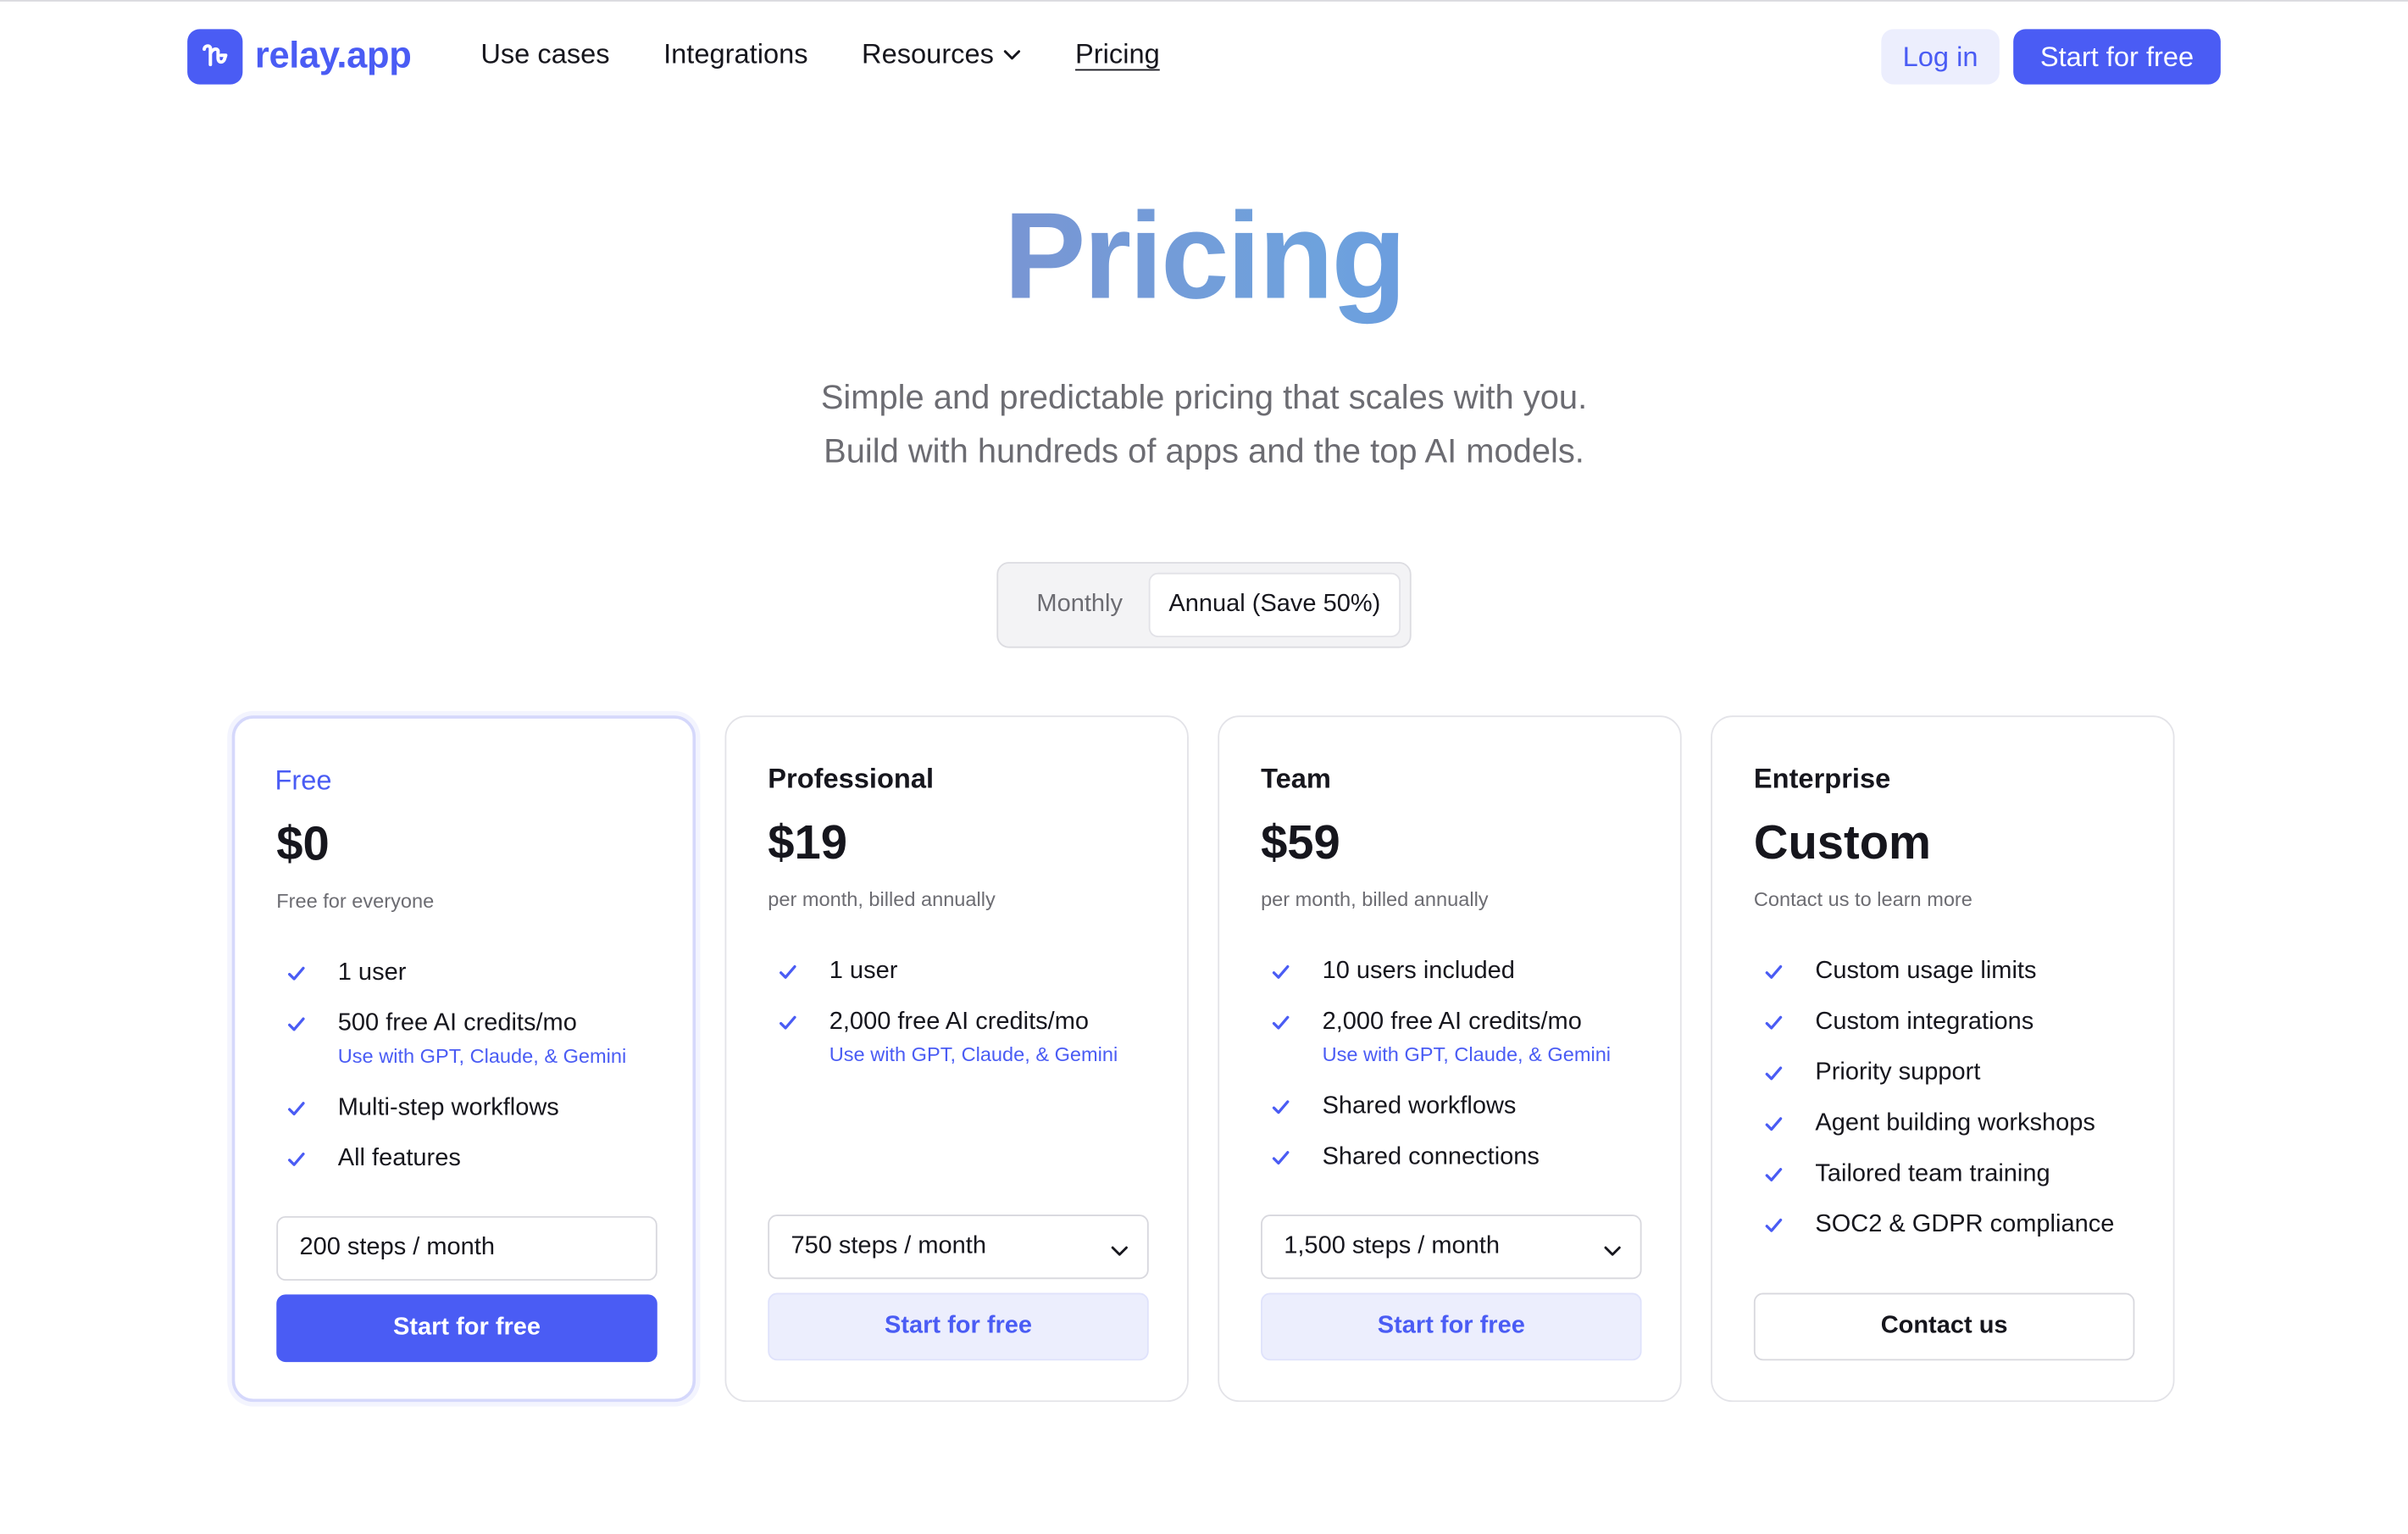  Describe the element at coordinates (299, 57) in the screenshot. I see `logo: relay.app` at that location.